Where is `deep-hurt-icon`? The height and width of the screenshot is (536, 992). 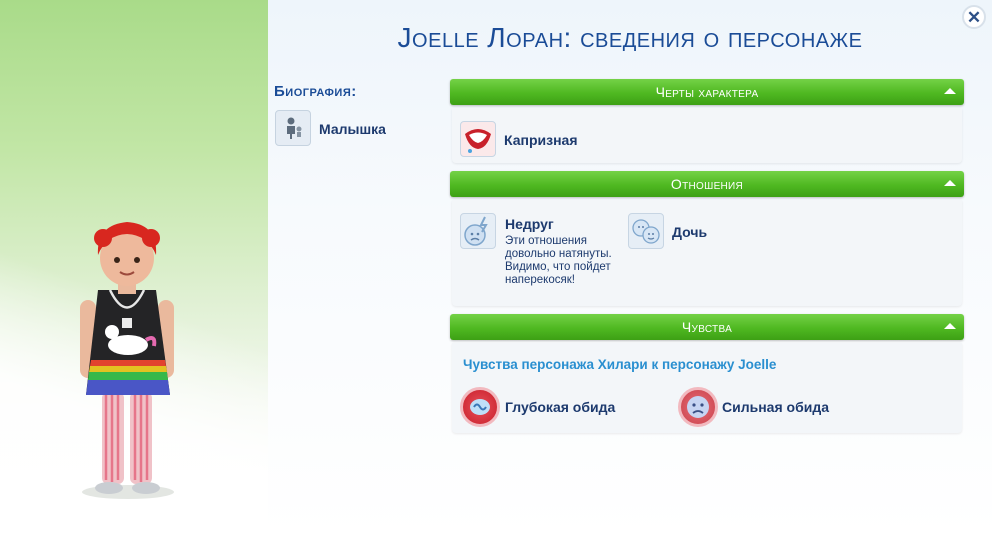 deep-hurt-icon is located at coordinates (480, 407).